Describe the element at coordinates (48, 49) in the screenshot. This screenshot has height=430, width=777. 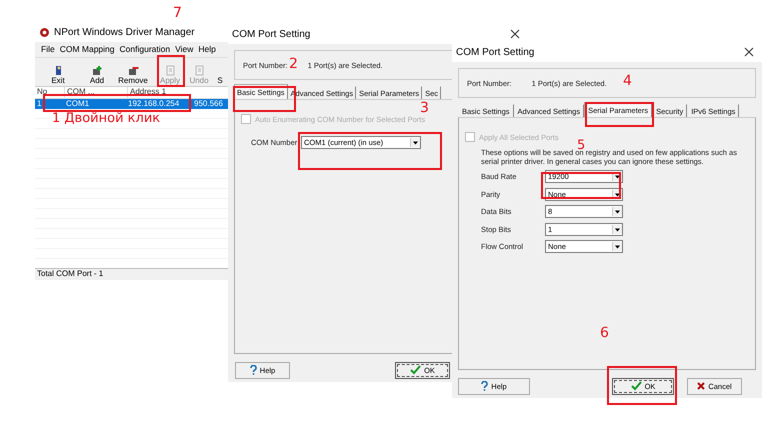
I see `menu-item: File` at that location.